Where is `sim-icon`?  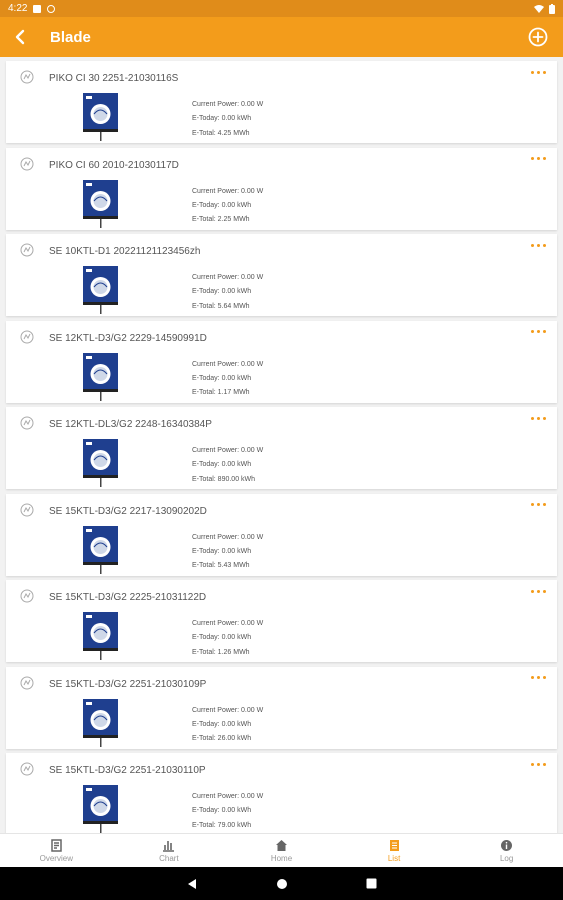
sim-icon is located at coordinates (37, 8).